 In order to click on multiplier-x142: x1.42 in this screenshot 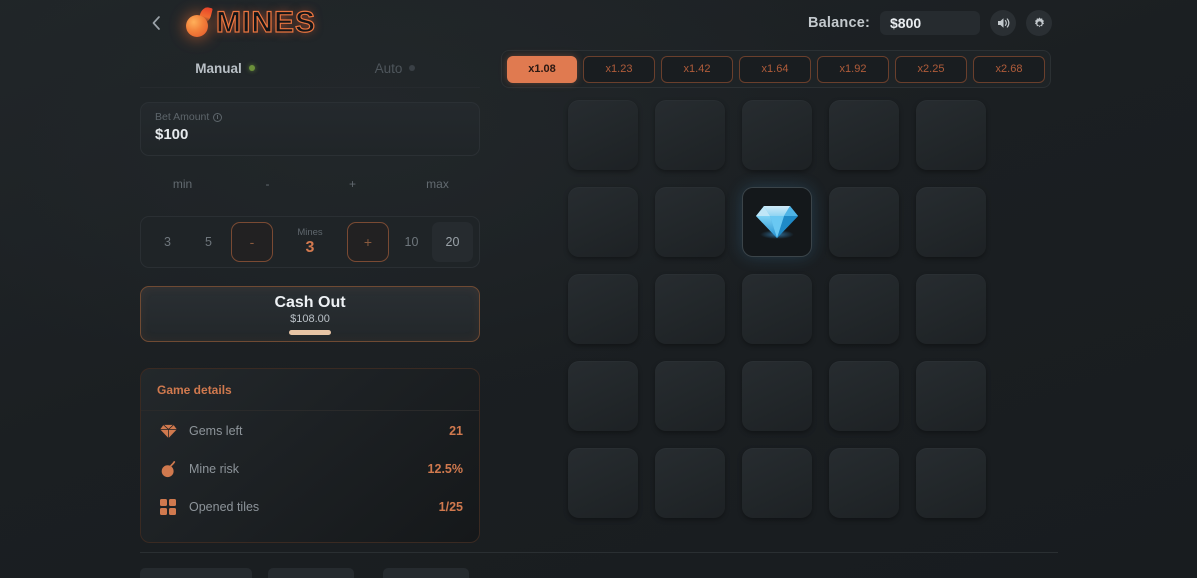, I will do `click(697, 69)`.